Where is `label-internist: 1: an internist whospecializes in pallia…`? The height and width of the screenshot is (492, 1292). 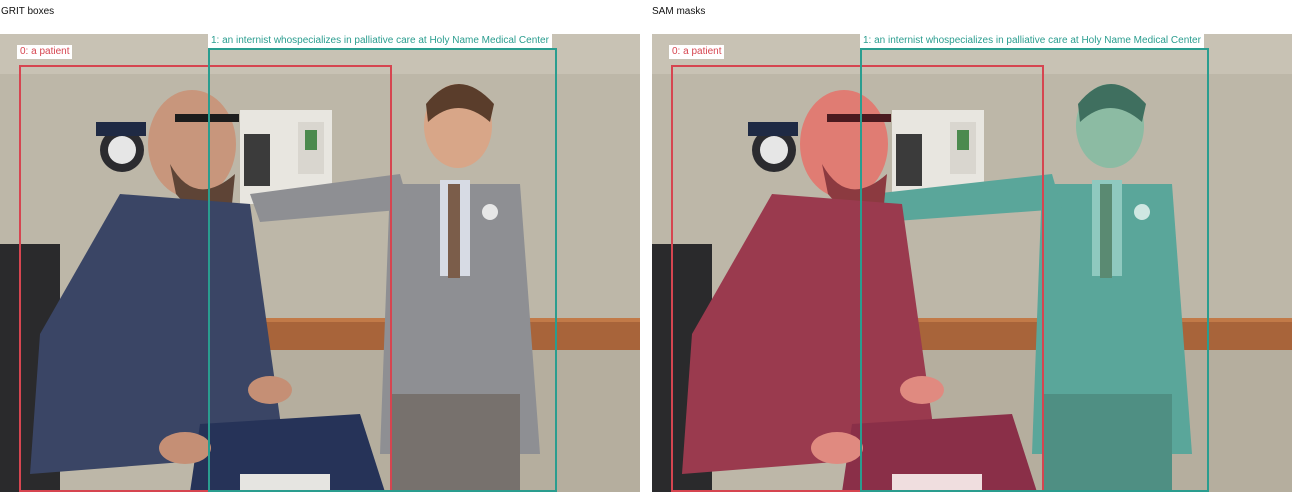 label-internist: 1: an internist whospecializes in pallia… is located at coordinates (380, 41).